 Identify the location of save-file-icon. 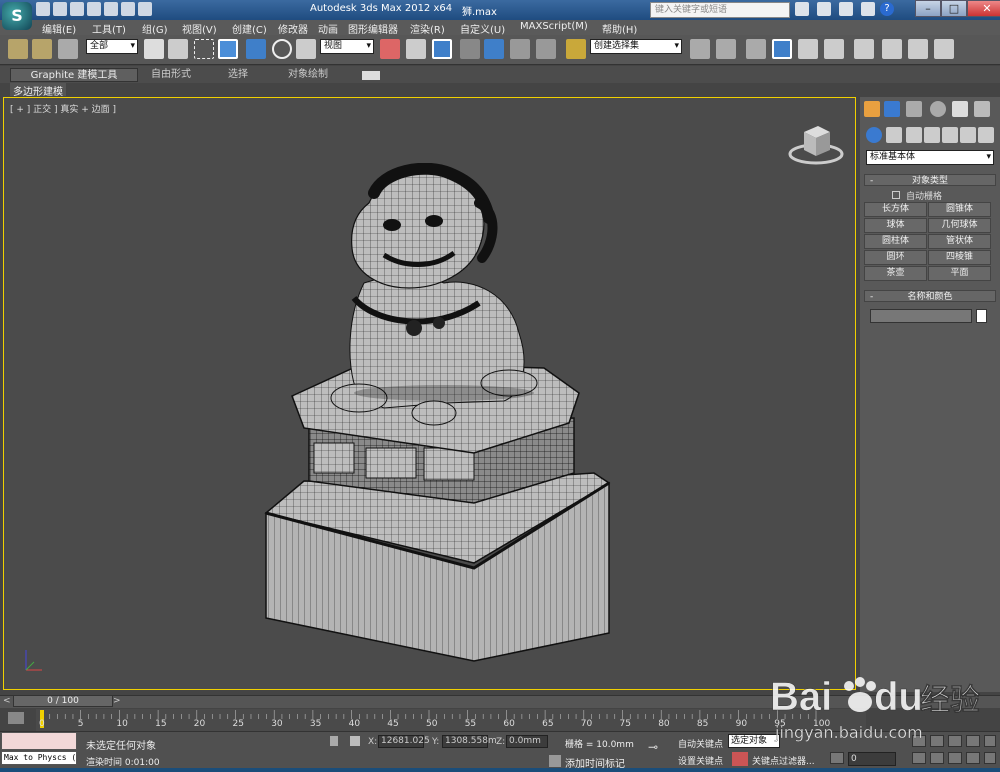
(77, 9).